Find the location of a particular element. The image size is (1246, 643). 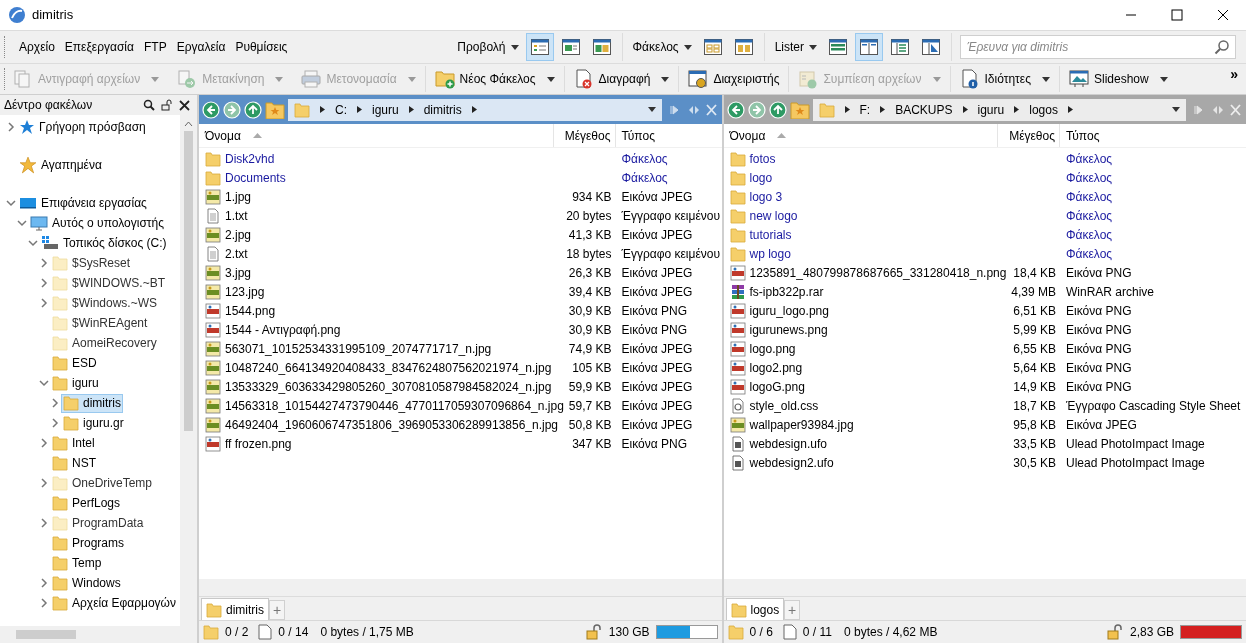

tree-item: Επιφάνεια εργασίας is located at coordinates (90, 203).